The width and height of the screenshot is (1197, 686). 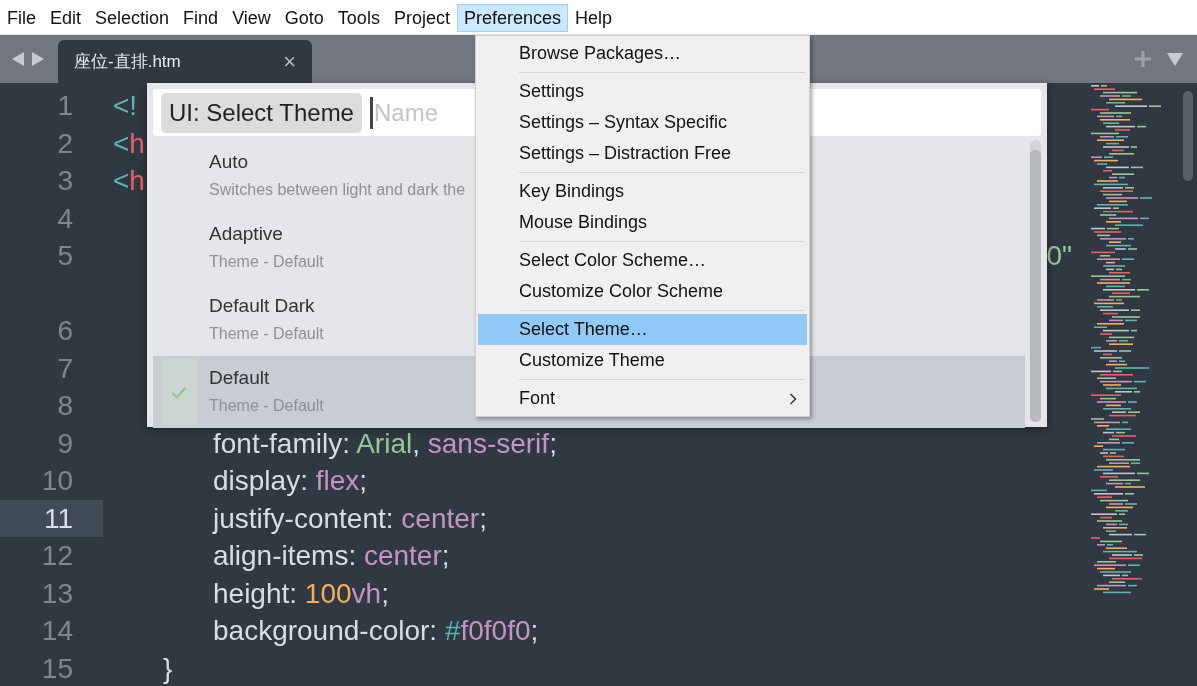 I want to click on code-line: align-items: center;, so click(x=331, y=555).